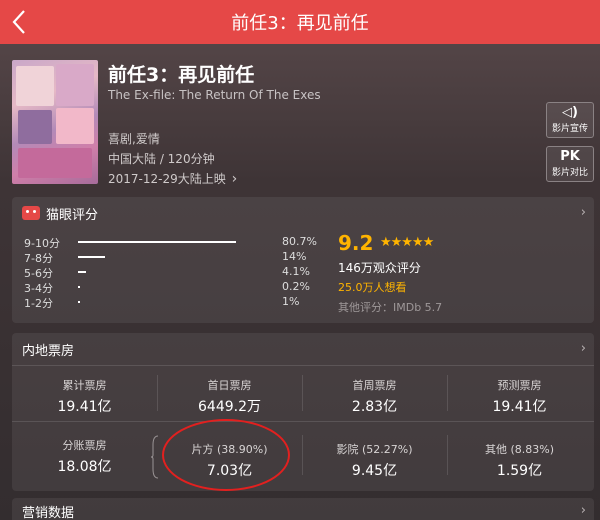 The height and width of the screenshot is (520, 600). What do you see at coordinates (374, 385) in the screenshot?
I see `boxoffice-stat-label: 首周票房` at bounding box center [374, 385].